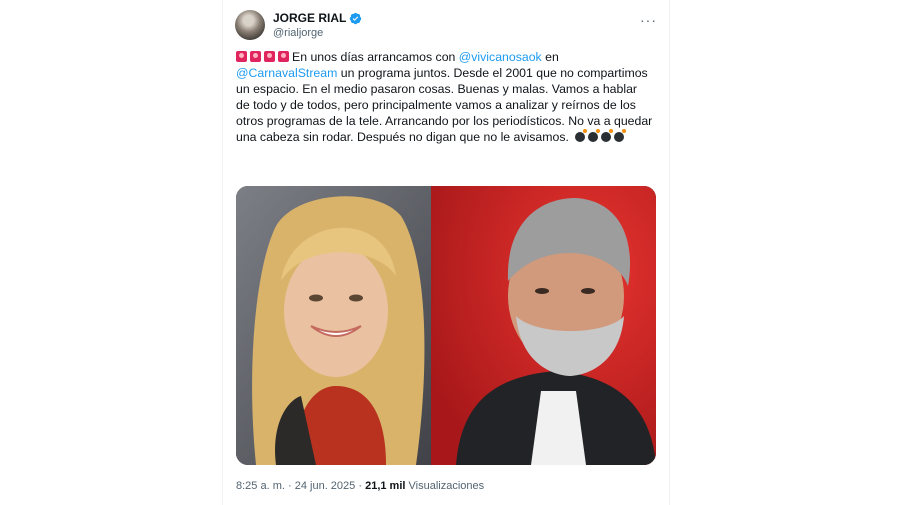  Describe the element at coordinates (446, 27) in the screenshot. I see `tweet-header: JORGE RIAL @rialjorge ···` at that location.